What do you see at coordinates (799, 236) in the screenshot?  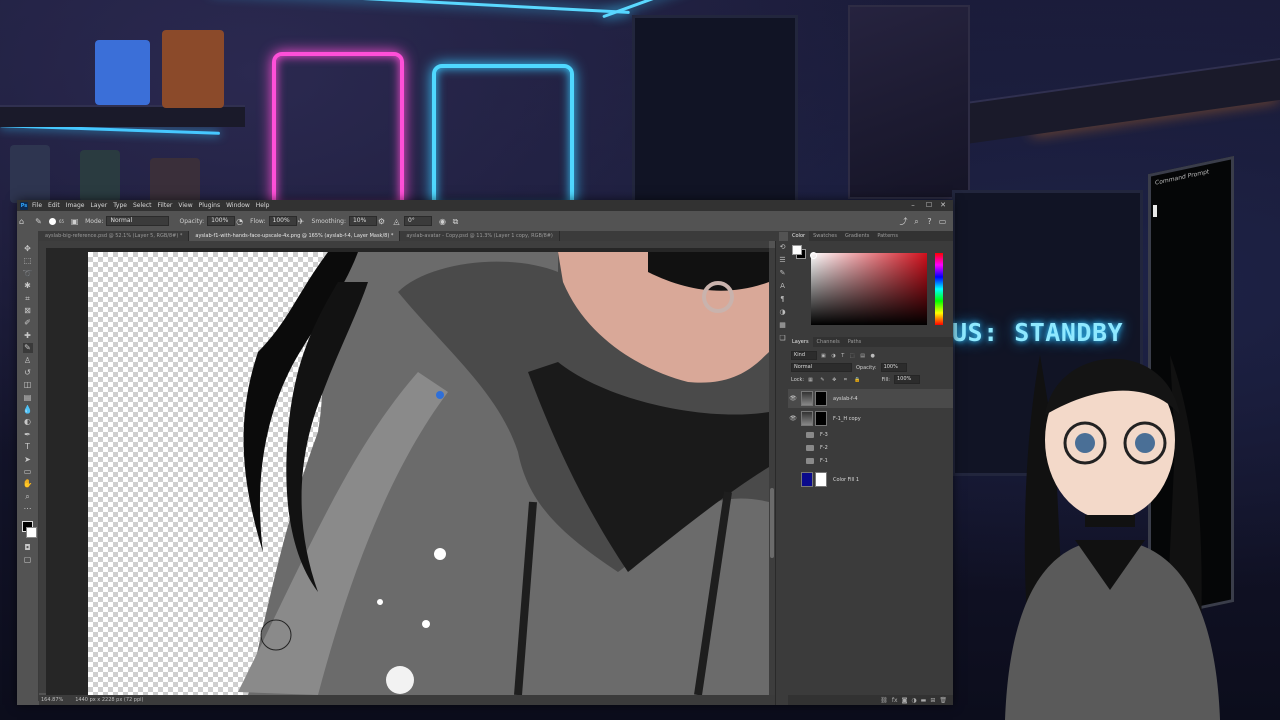 I see `tab-color: Color` at bounding box center [799, 236].